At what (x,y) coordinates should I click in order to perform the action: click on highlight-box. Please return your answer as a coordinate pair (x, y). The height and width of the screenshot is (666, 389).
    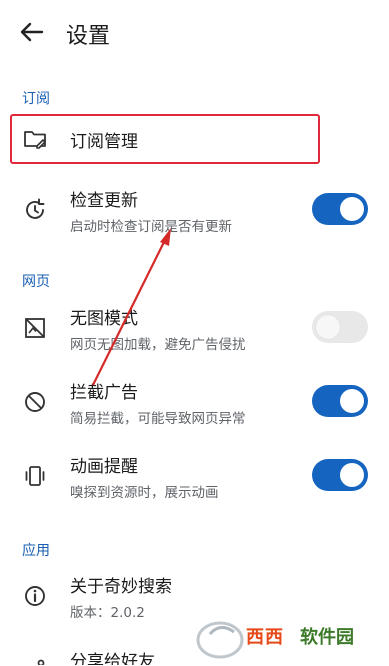
    Looking at the image, I should click on (165, 139).